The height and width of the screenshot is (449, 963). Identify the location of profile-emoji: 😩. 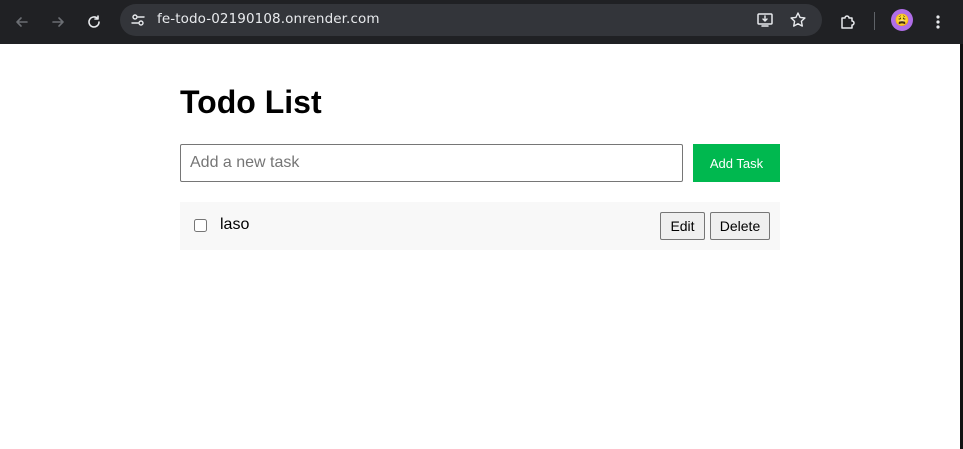
(902, 20).